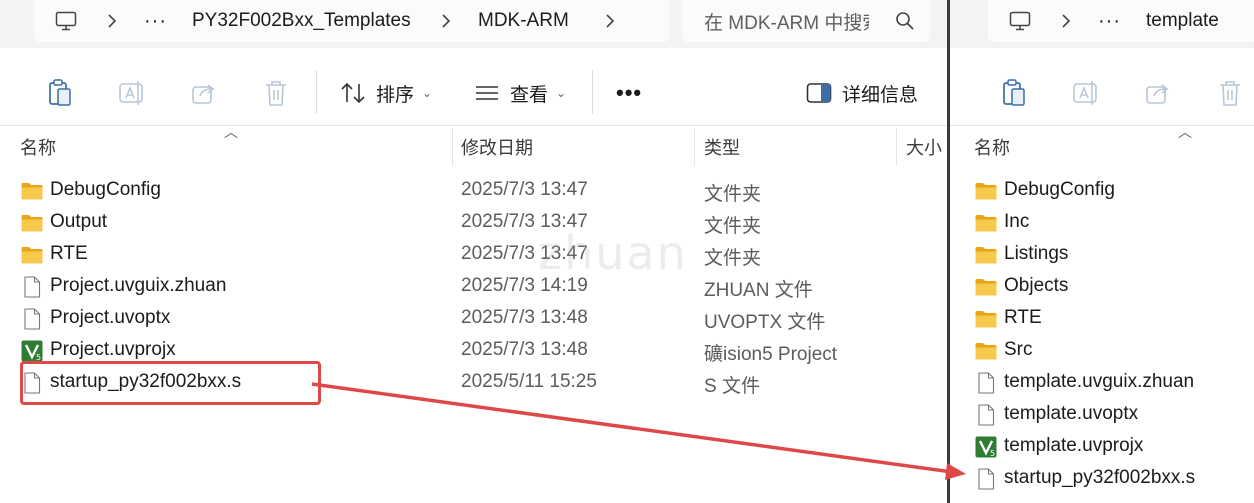 The image size is (1254, 503). Describe the element at coordinates (473, 223) in the screenshot. I see `file-row: Output 2025/7/3 13:47 文件夹` at that location.